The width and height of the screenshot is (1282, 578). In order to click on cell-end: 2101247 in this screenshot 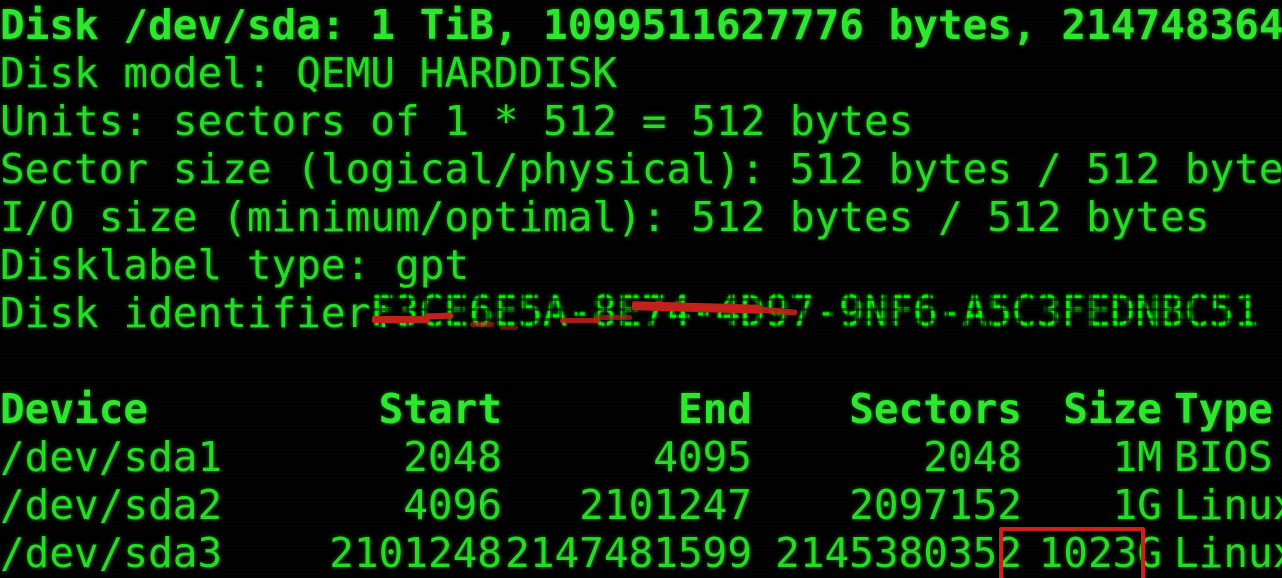, I will do `click(665, 505)`.